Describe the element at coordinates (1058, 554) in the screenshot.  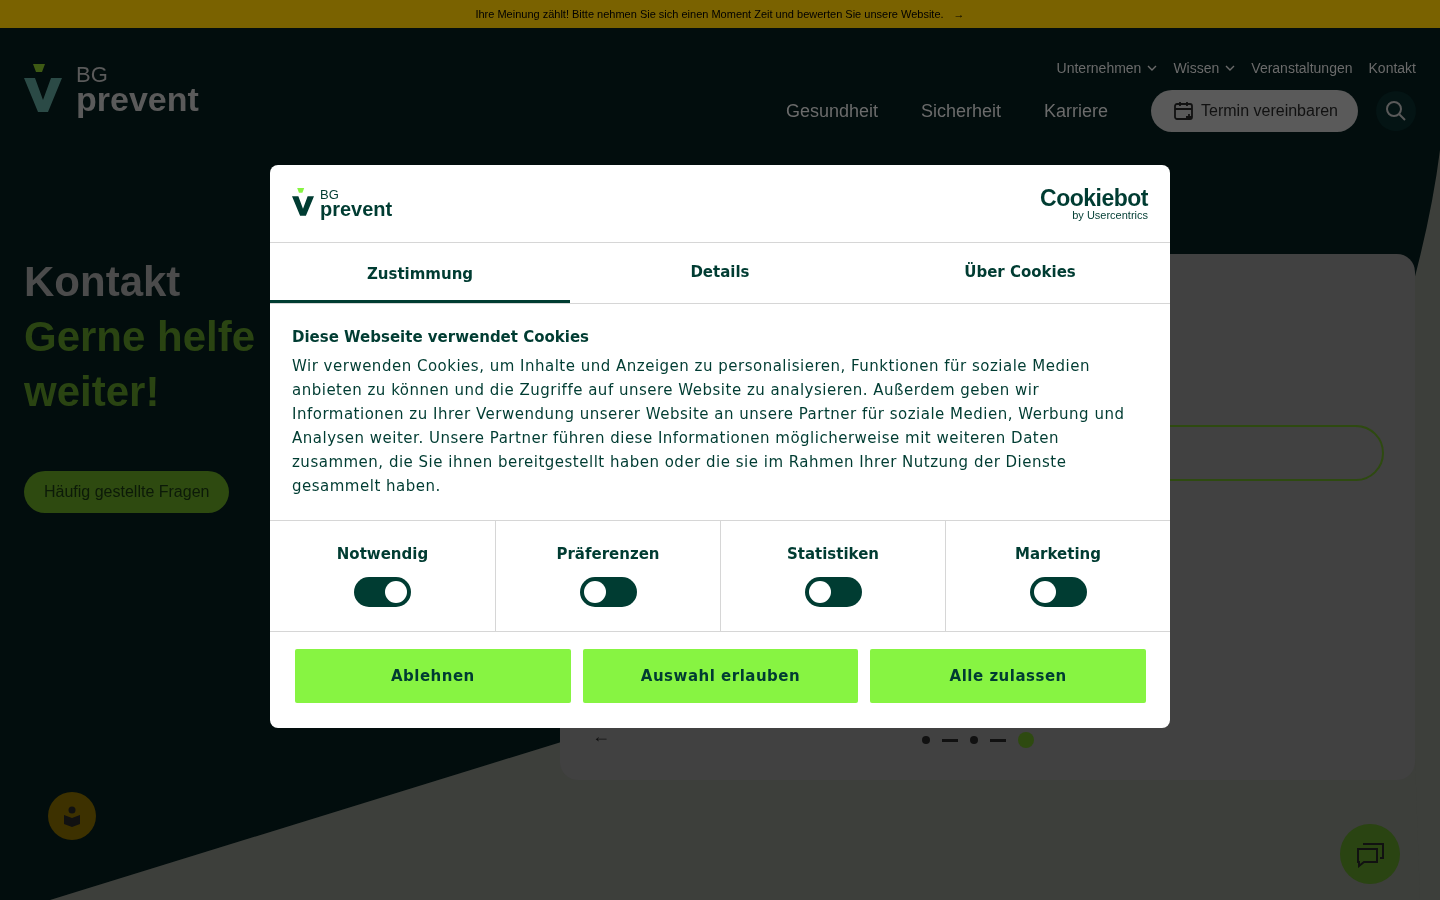
I see `toggle-label: Marketing` at that location.